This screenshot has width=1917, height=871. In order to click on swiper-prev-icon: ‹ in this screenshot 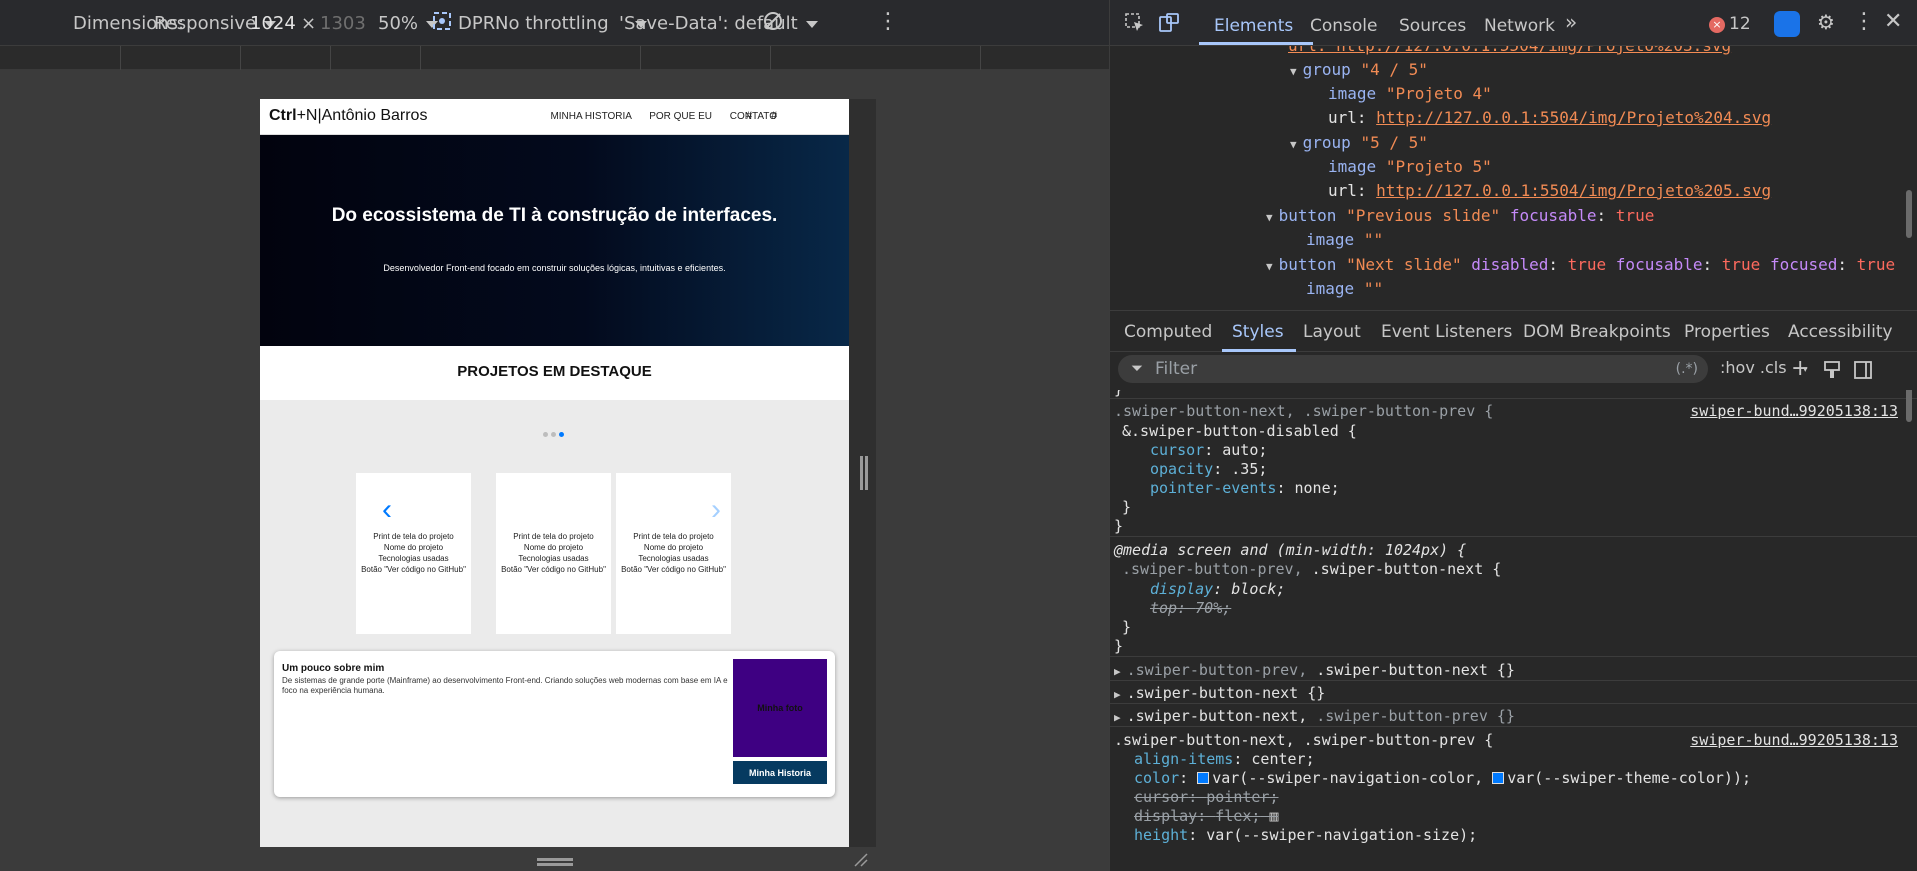, I will do `click(387, 510)`.